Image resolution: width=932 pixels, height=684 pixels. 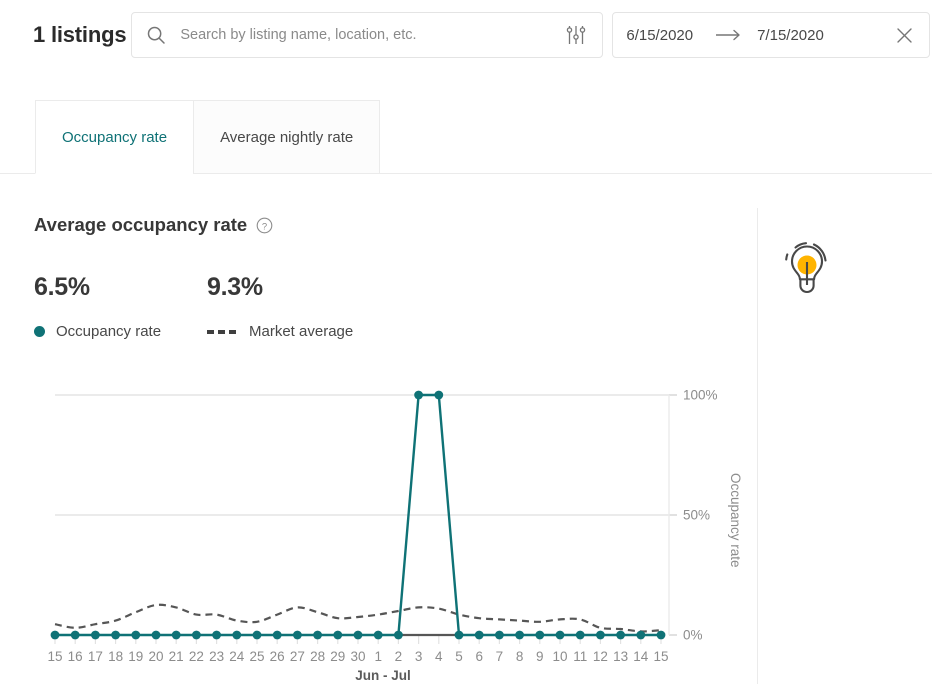 What do you see at coordinates (700, 395) in the screenshot?
I see `y-tick-label: 100%` at bounding box center [700, 395].